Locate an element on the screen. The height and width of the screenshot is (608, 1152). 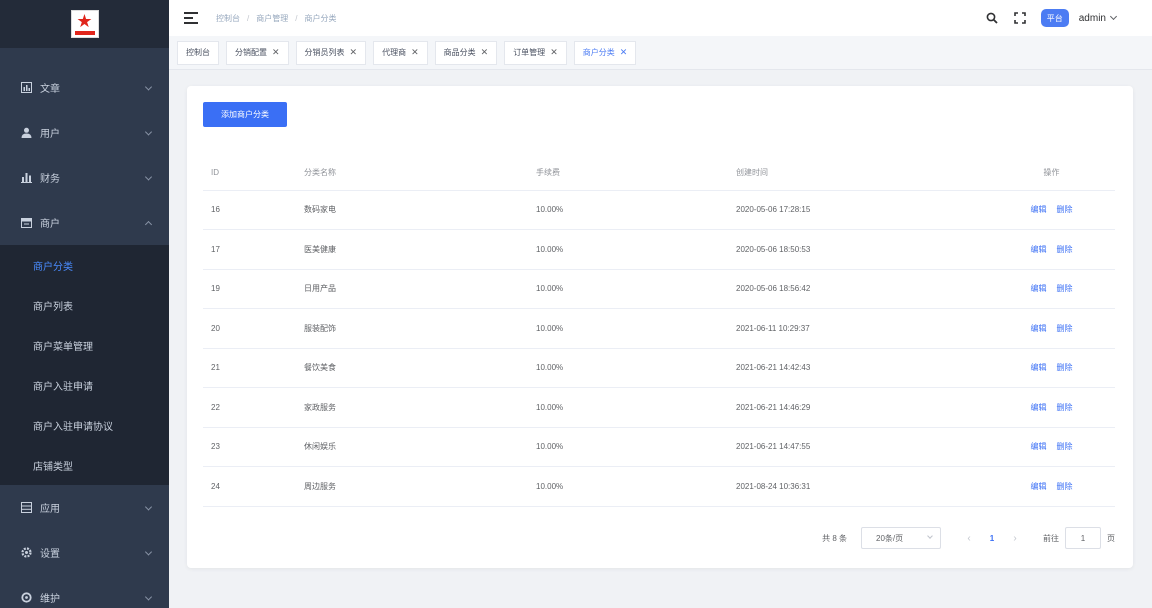
pagination-total: 共 8 条 is located at coordinates (834, 538).